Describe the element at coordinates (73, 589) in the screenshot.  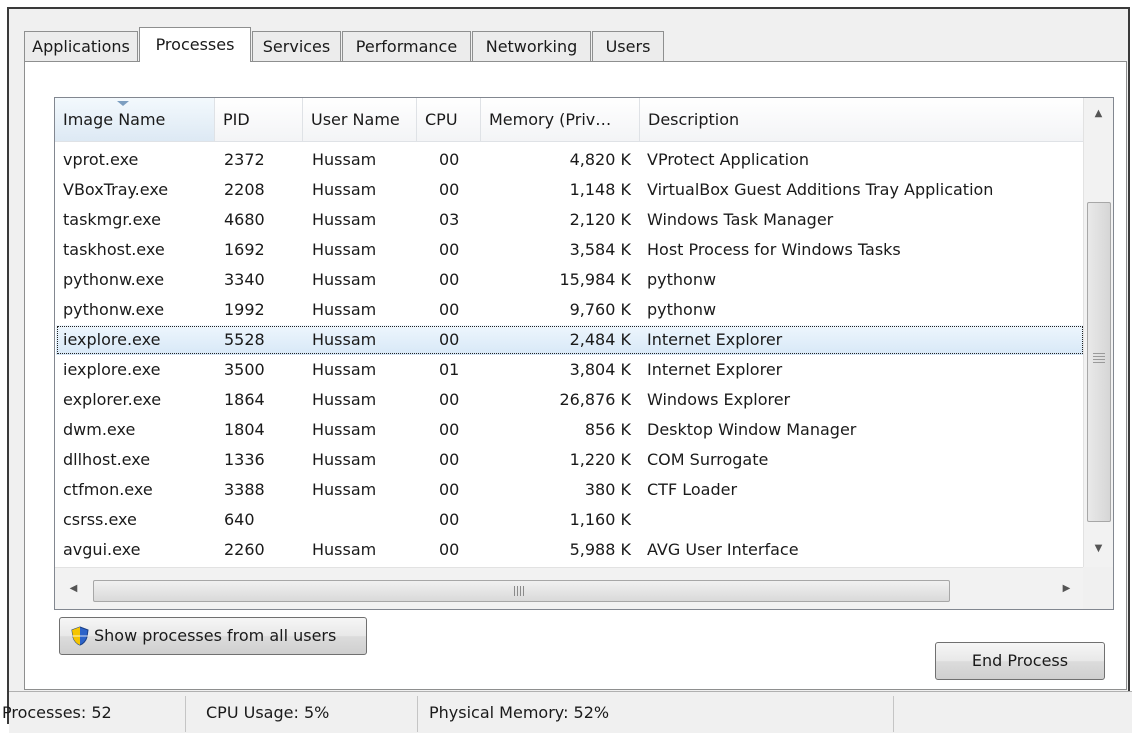
I see `scroll-left-arrow-icon: ◀` at that location.